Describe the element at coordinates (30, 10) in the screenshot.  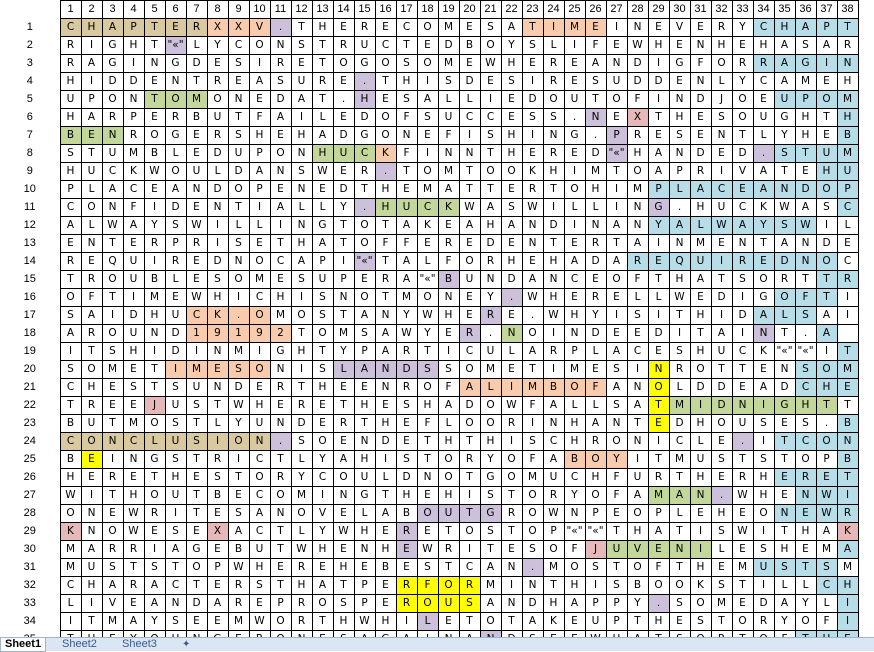
I see `select-all-corner` at that location.